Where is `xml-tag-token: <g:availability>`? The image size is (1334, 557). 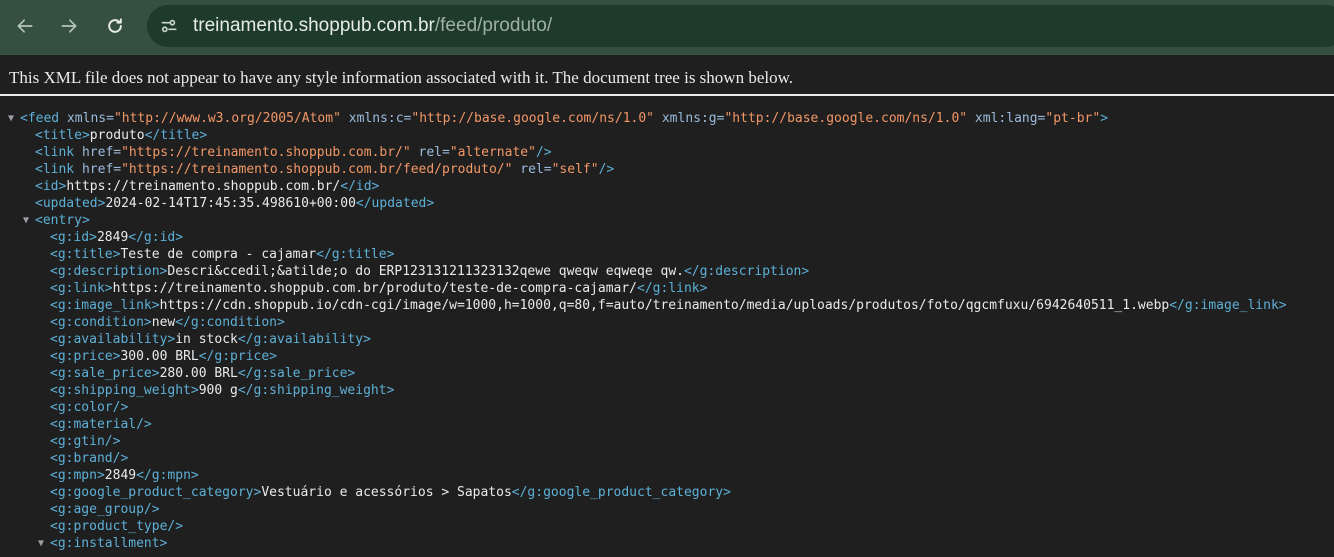
xml-tag-token: <g:availability> is located at coordinates (113, 339).